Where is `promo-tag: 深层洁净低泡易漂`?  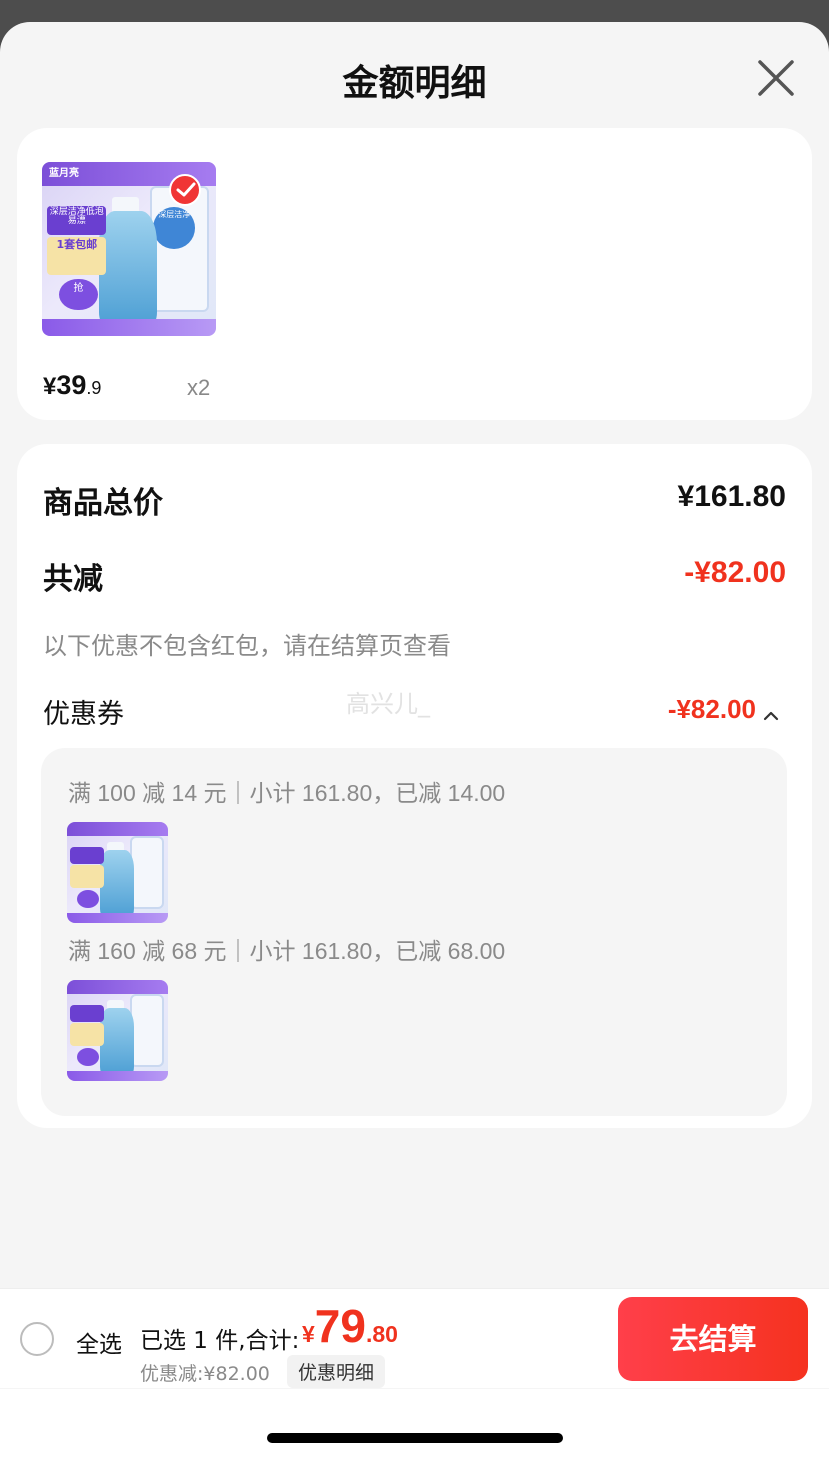 promo-tag: 深层洁净低泡易漂 is located at coordinates (77, 220).